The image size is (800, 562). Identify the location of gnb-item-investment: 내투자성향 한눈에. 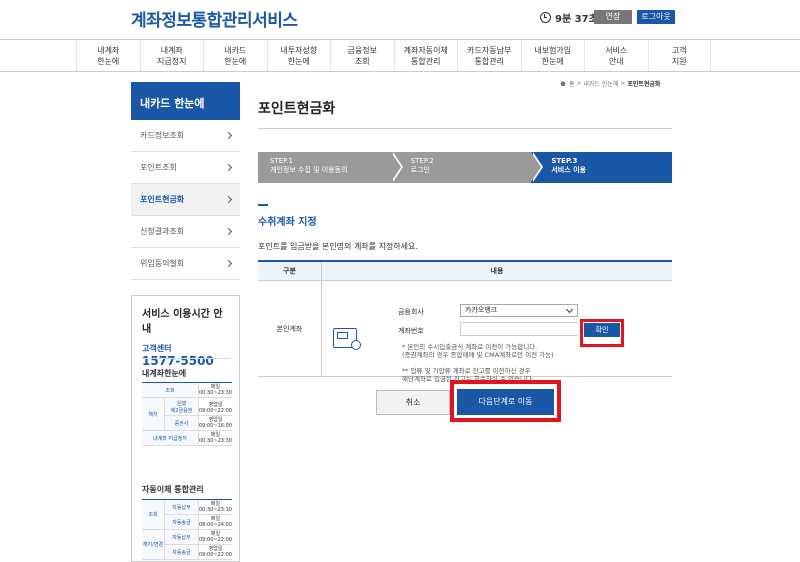
(298, 55).